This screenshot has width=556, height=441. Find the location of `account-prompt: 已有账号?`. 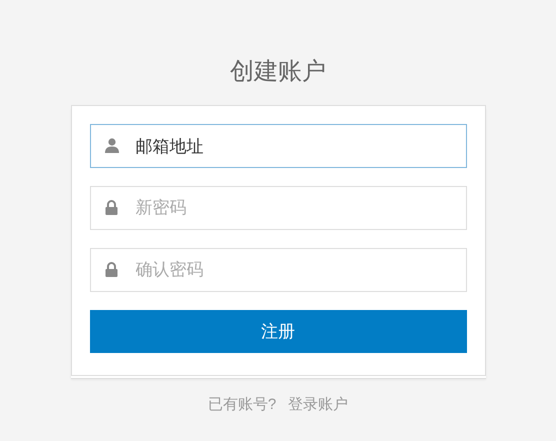

account-prompt: 已有账号? is located at coordinates (242, 404).